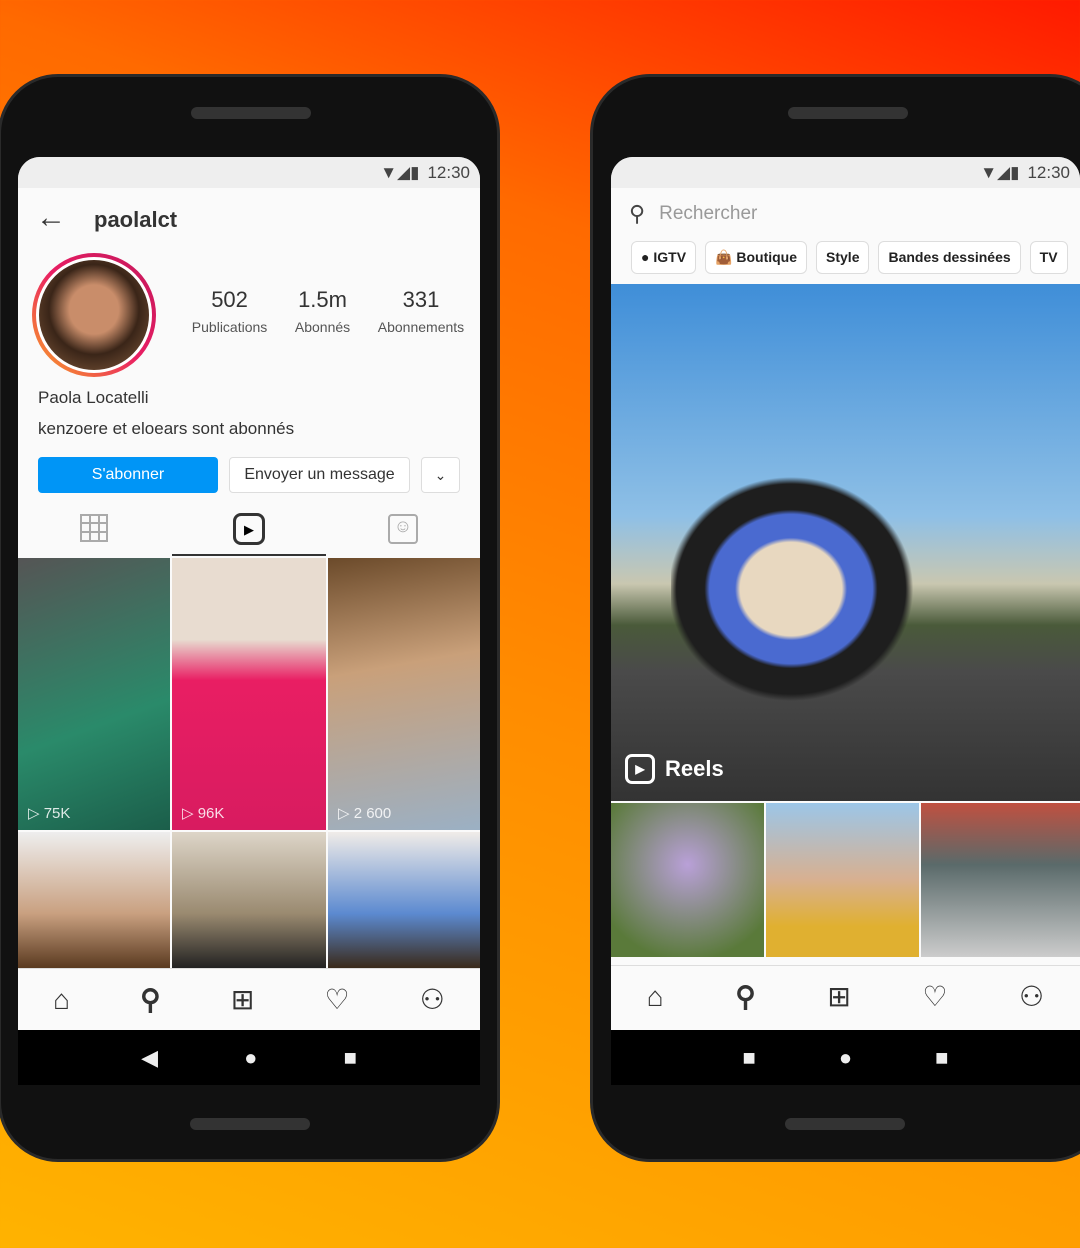 The height and width of the screenshot is (1248, 1080). Describe the element at coordinates (440, 475) in the screenshot. I see `chevron-down-icon: ⌄` at that location.